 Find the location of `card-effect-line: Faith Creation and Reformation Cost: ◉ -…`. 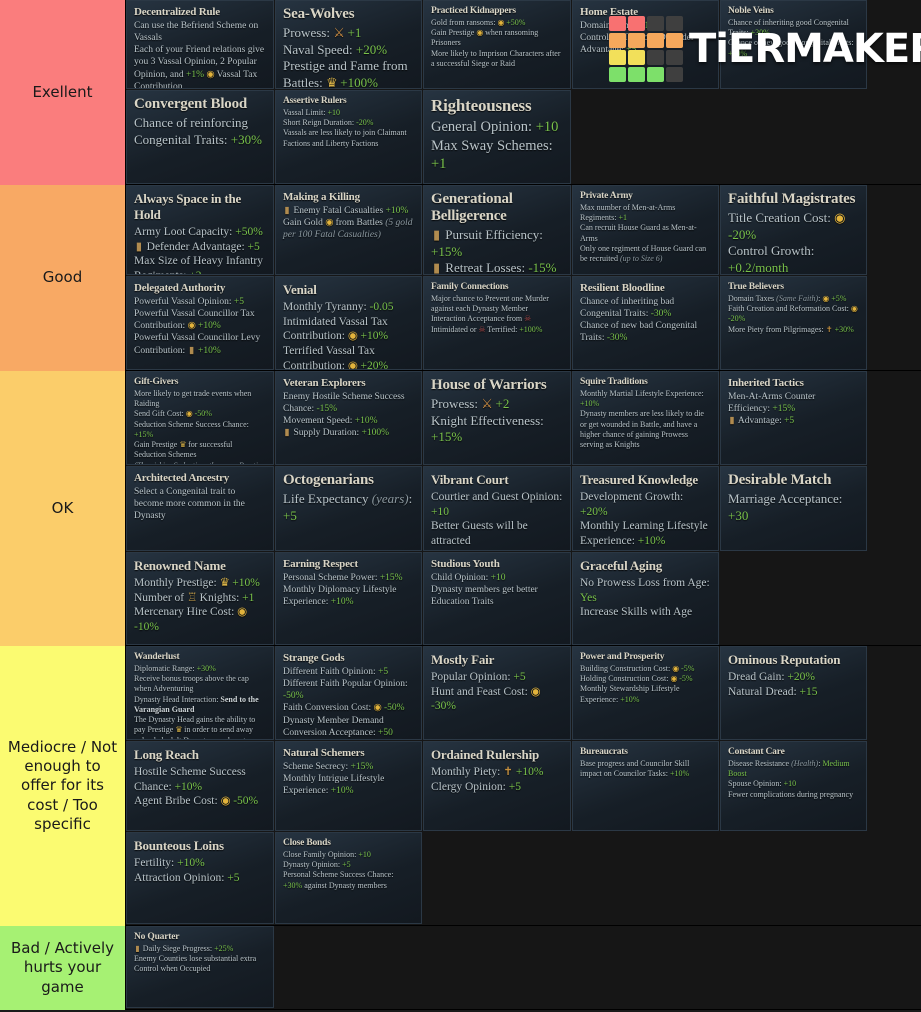

card-effect-line: Faith Creation and Reformation Cost: ◉ -… is located at coordinates (793, 314).